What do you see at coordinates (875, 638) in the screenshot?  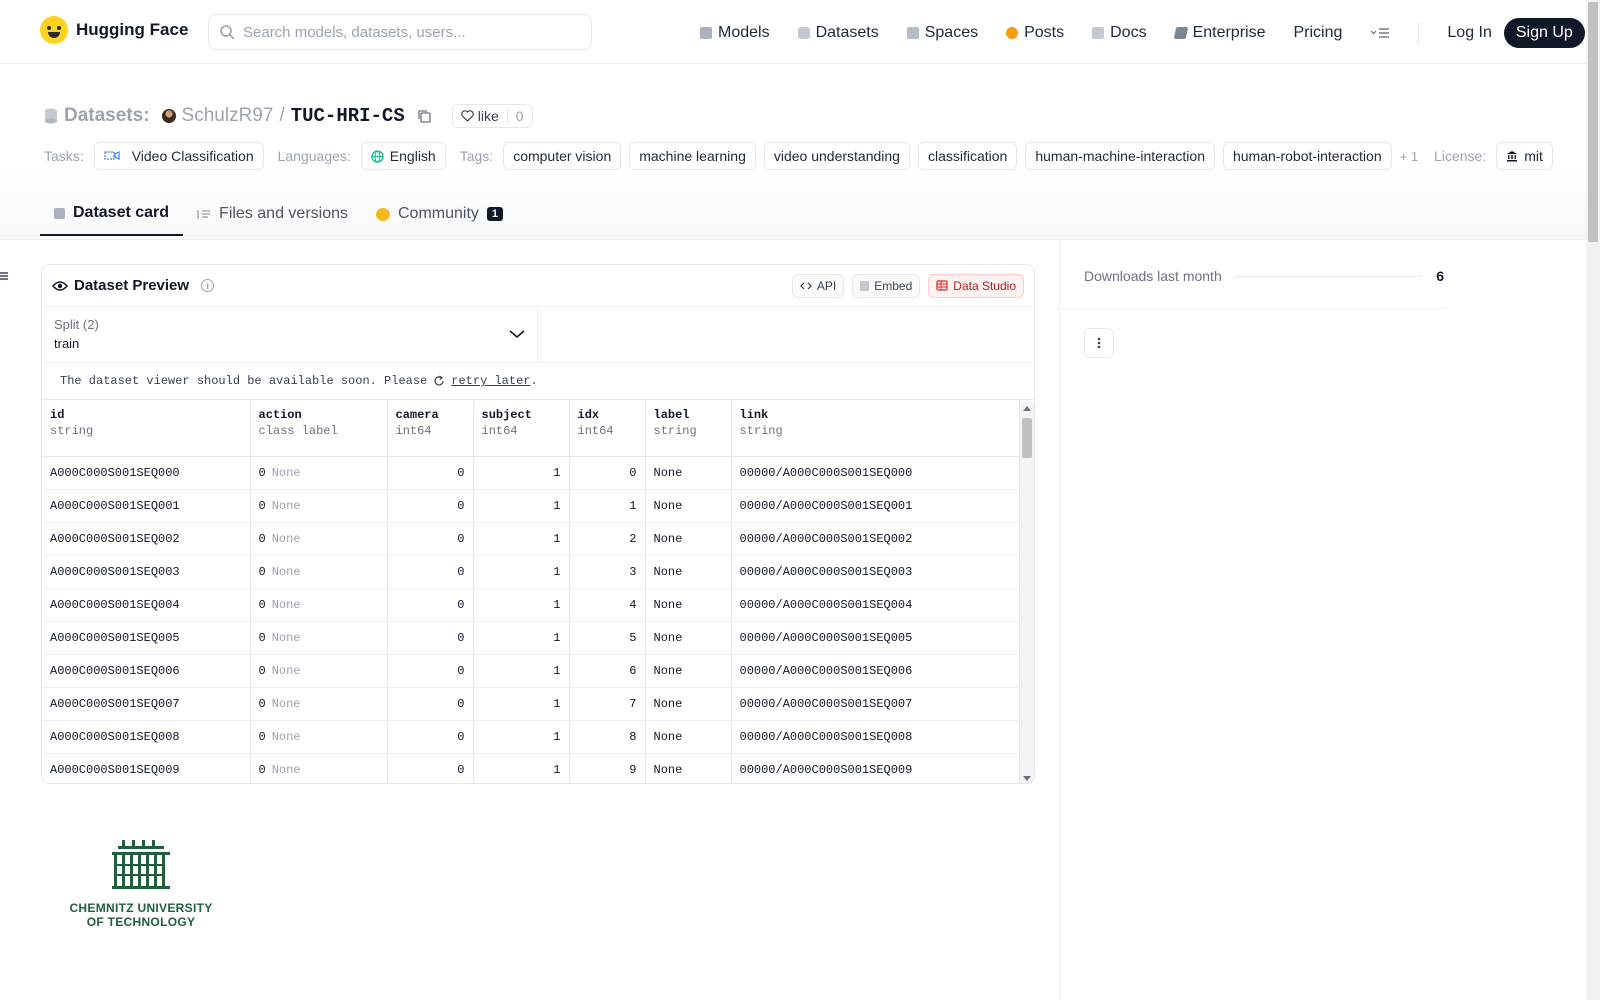 I see `cell-link: 00000/A000C000S001SEQ005` at bounding box center [875, 638].